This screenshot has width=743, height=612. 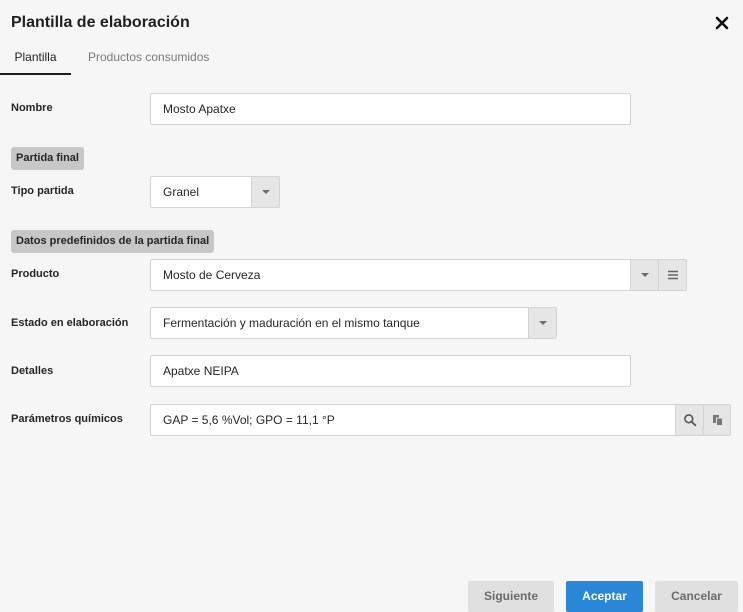 What do you see at coordinates (390, 109) in the screenshot?
I see `nombre-field: Mosto Apatxe` at bounding box center [390, 109].